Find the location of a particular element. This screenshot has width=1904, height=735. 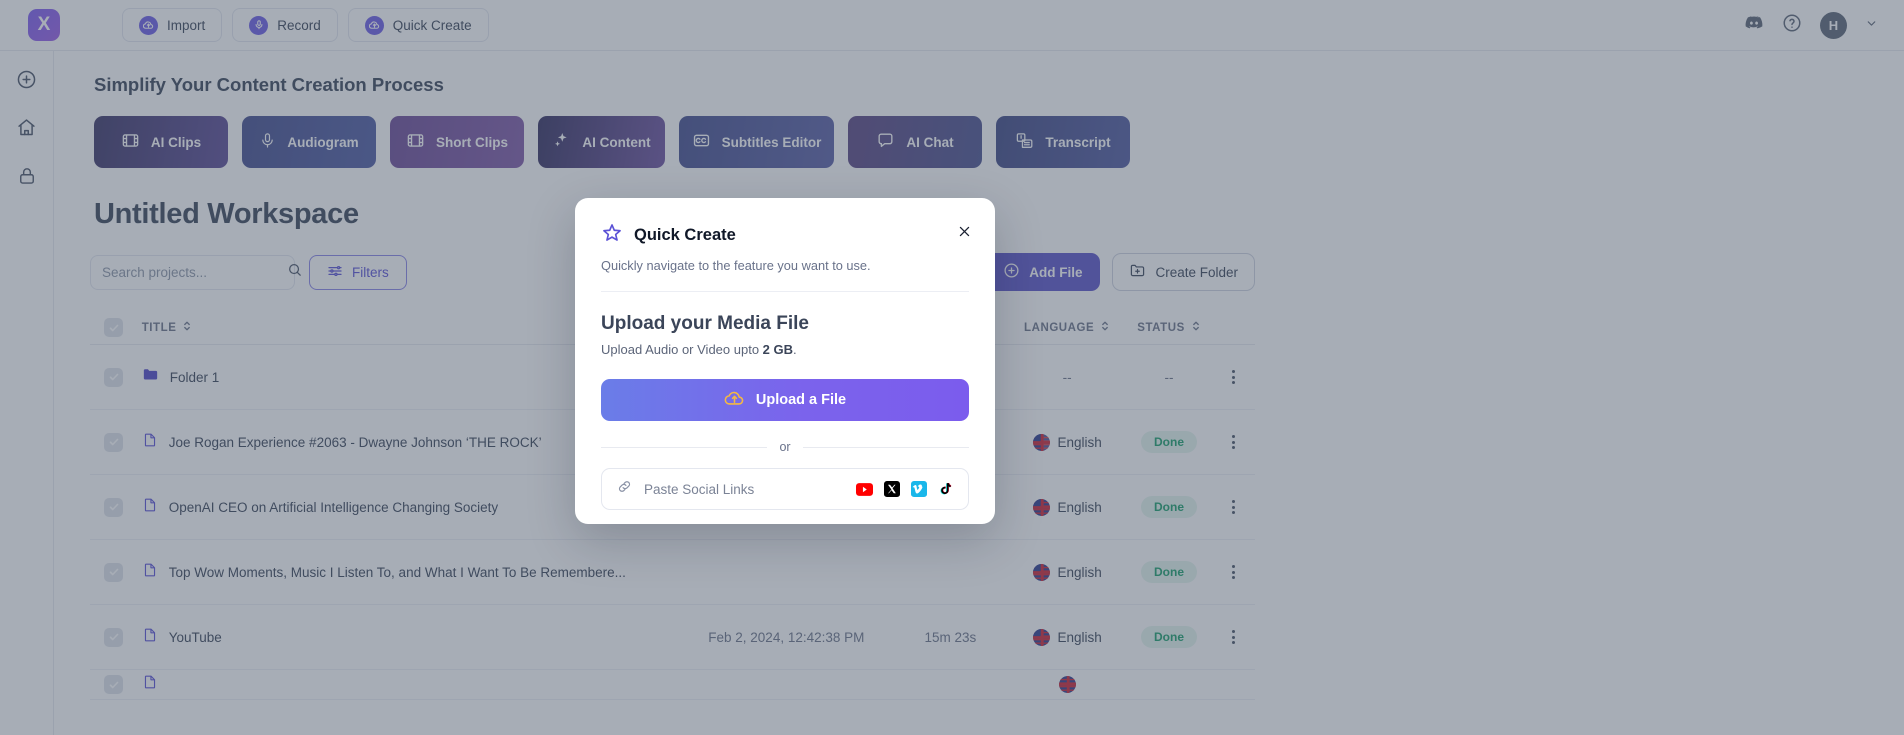

tiktok-icon is located at coordinates (945, 489).